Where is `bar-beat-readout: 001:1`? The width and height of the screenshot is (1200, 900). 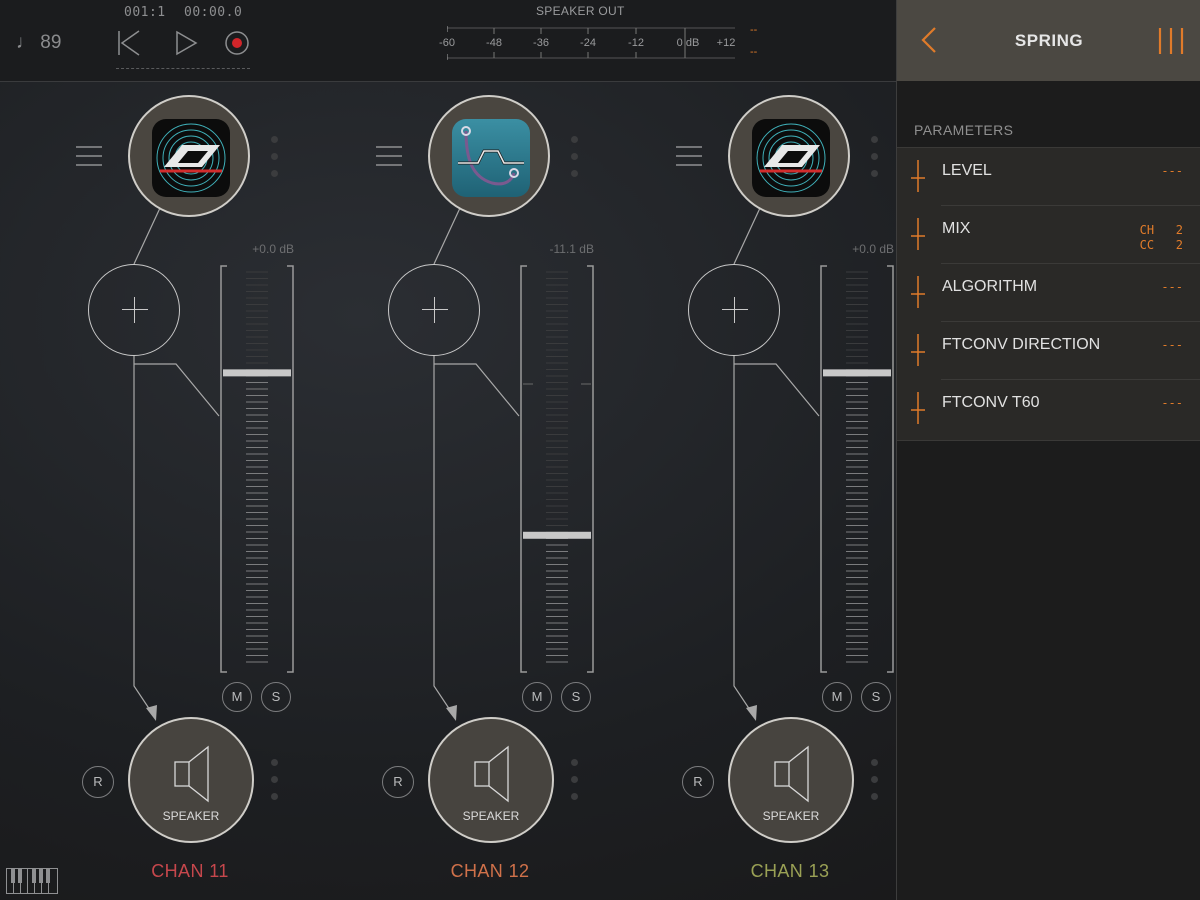 bar-beat-readout: 001:1 is located at coordinates (145, 12).